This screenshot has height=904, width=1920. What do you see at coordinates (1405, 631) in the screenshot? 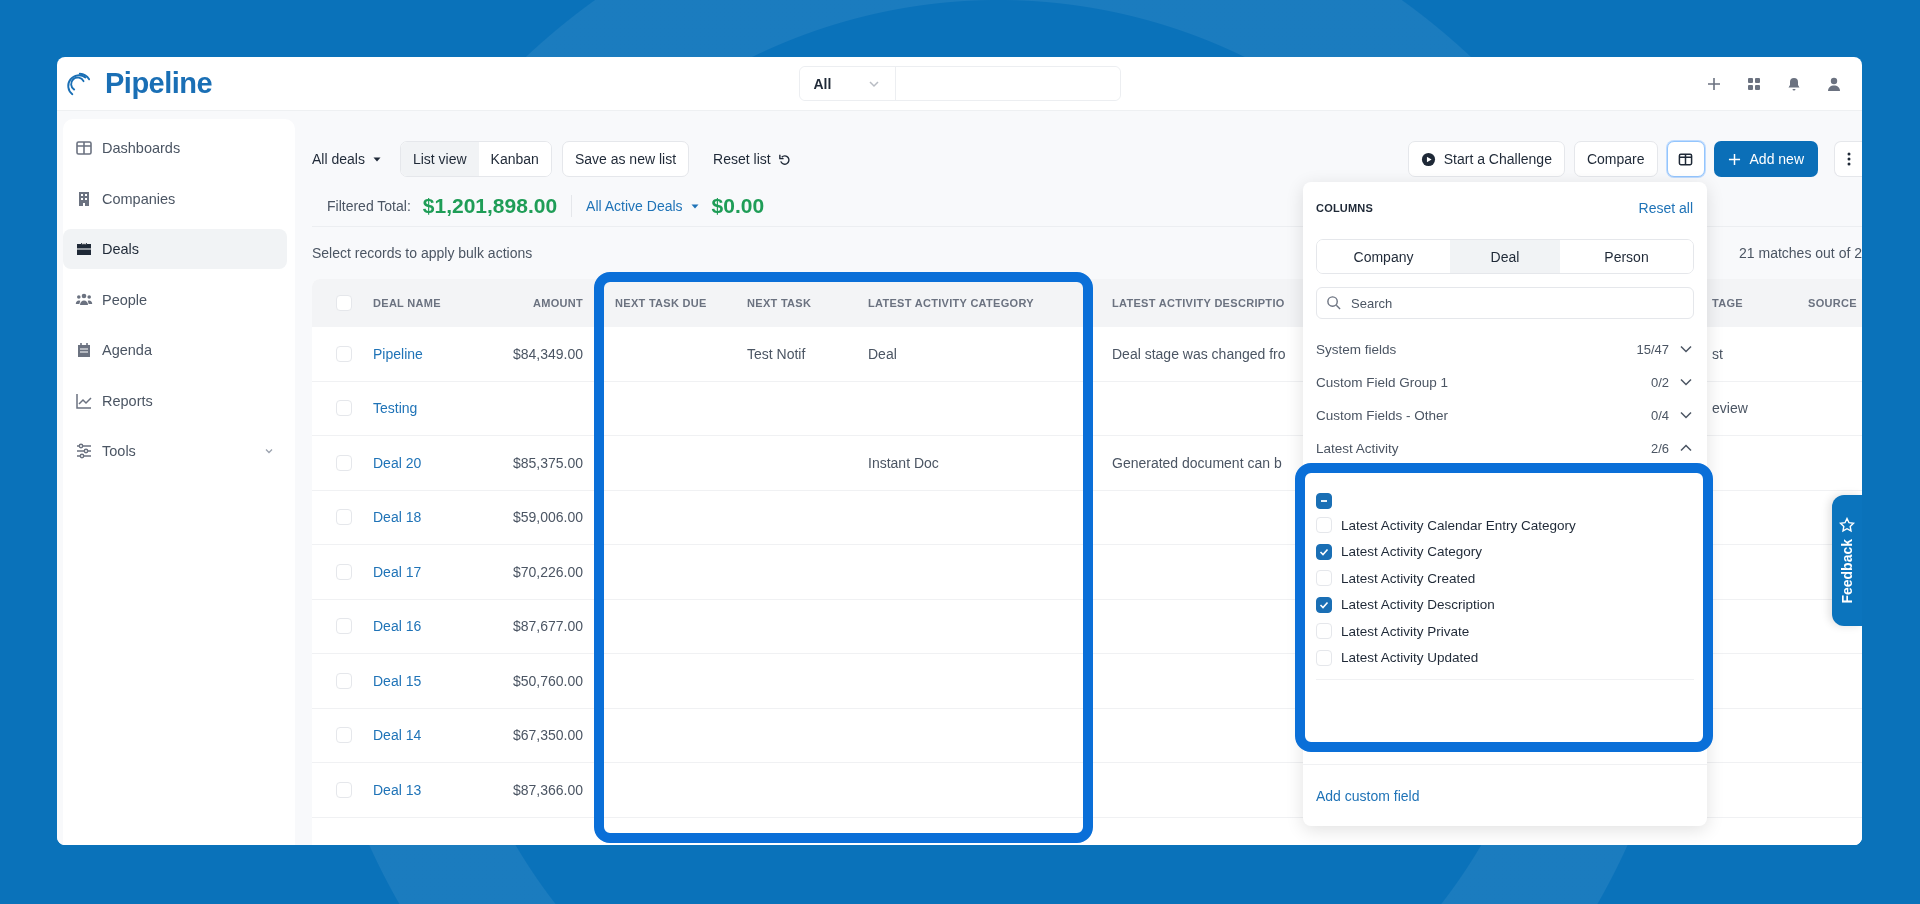
I see `column-option-label: Latest Activity Private` at bounding box center [1405, 631].